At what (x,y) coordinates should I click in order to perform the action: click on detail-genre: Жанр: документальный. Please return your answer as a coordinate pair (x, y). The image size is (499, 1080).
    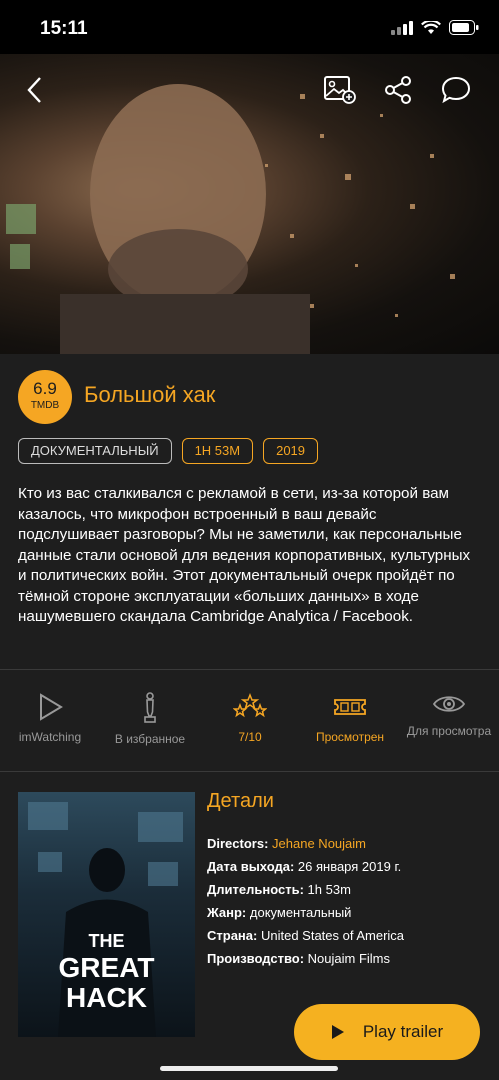
    Looking at the image, I should click on (347, 912).